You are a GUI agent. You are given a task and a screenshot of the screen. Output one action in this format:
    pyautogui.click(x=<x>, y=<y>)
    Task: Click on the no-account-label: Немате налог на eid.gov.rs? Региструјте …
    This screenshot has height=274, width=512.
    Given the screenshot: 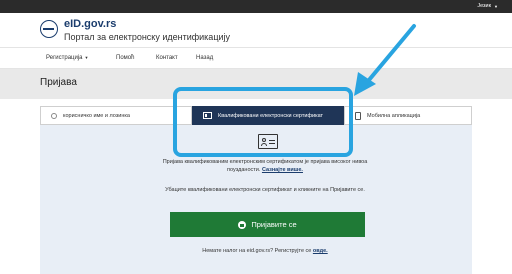 What is the action you would take?
    pyautogui.click(x=257, y=251)
    